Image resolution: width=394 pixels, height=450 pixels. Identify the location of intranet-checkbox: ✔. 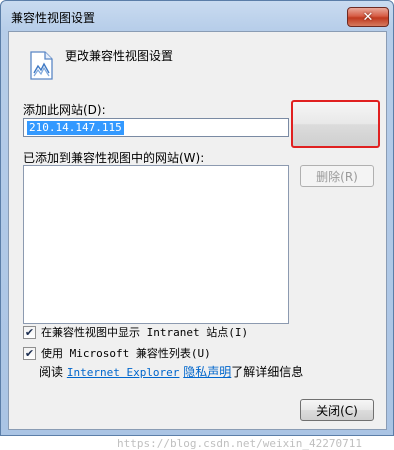
(29, 332).